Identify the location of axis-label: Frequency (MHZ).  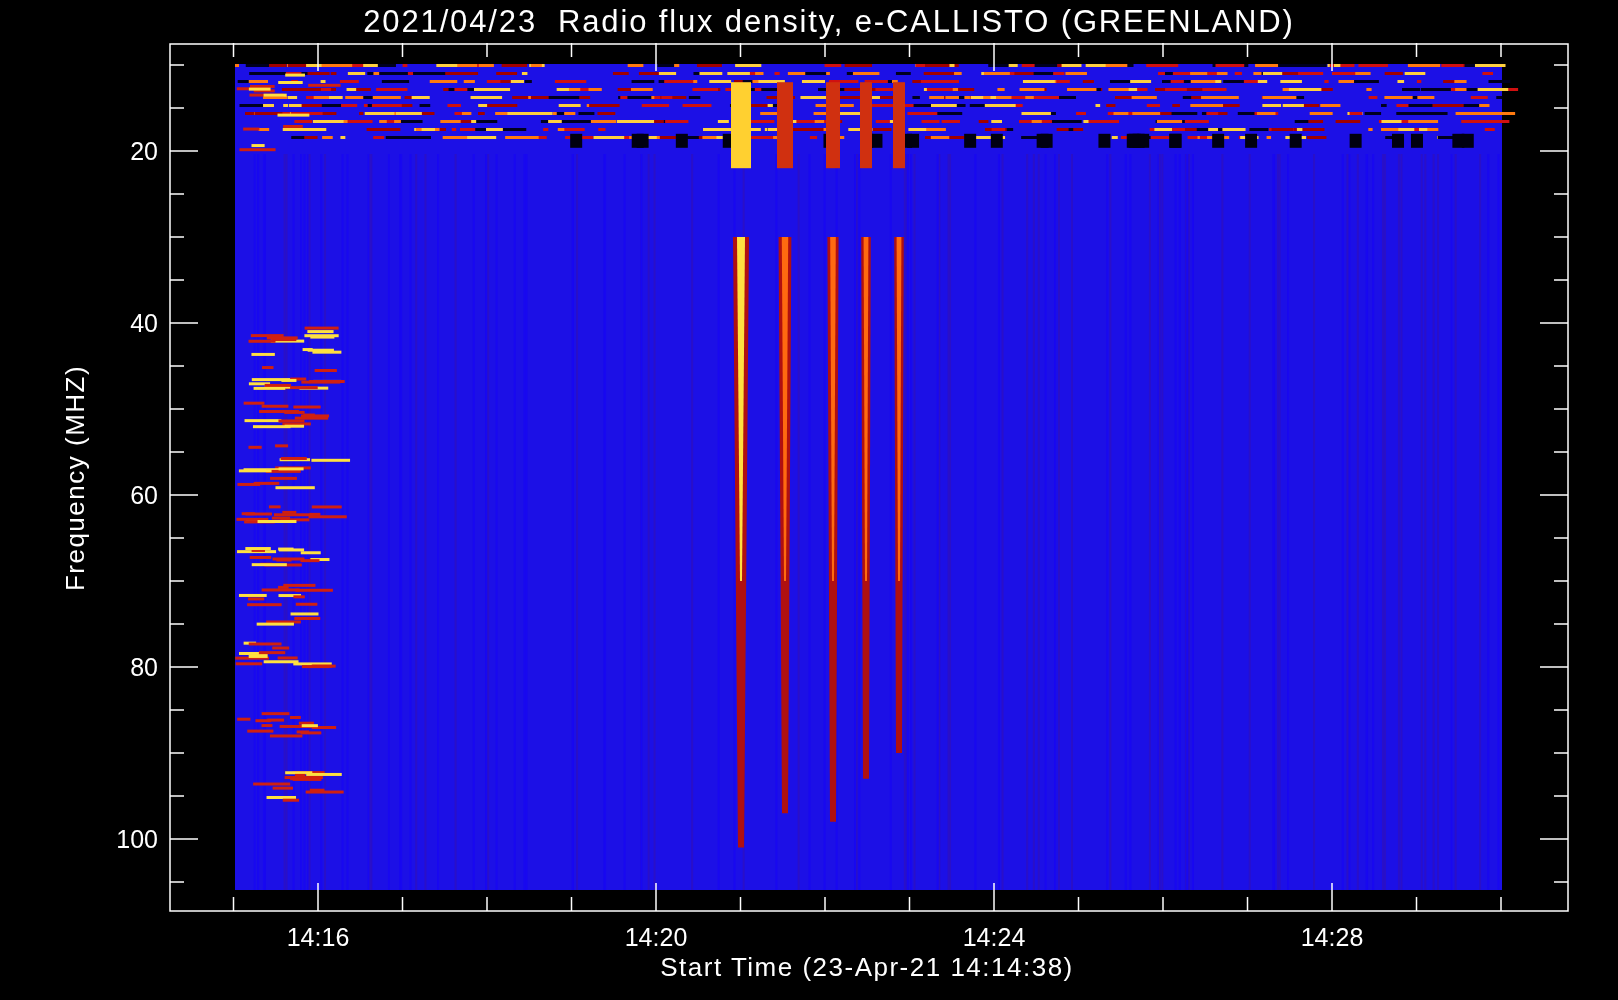
(75, 478).